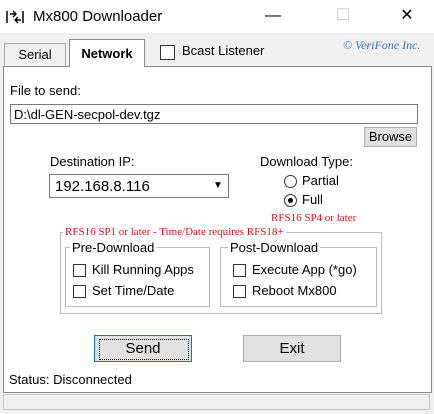  I want to click on post-download-group, so click(298, 277).